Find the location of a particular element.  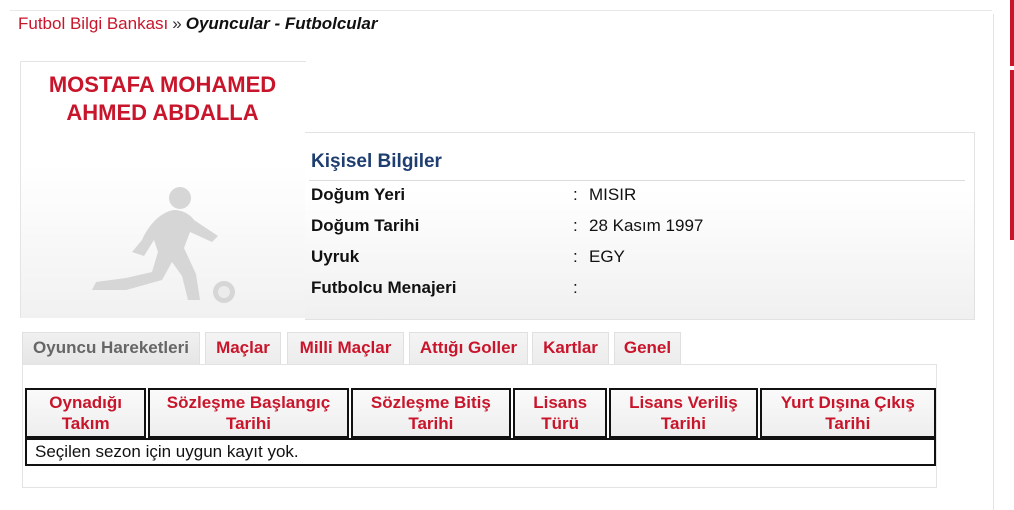

info-value: MISIR is located at coordinates (613, 194).